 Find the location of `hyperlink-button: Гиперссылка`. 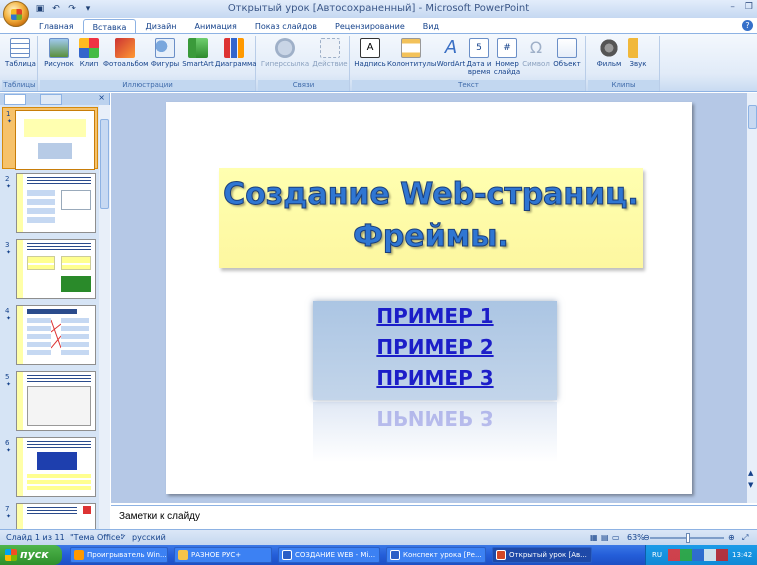

hyperlink-button: Гиперссылка is located at coordinates (285, 53).